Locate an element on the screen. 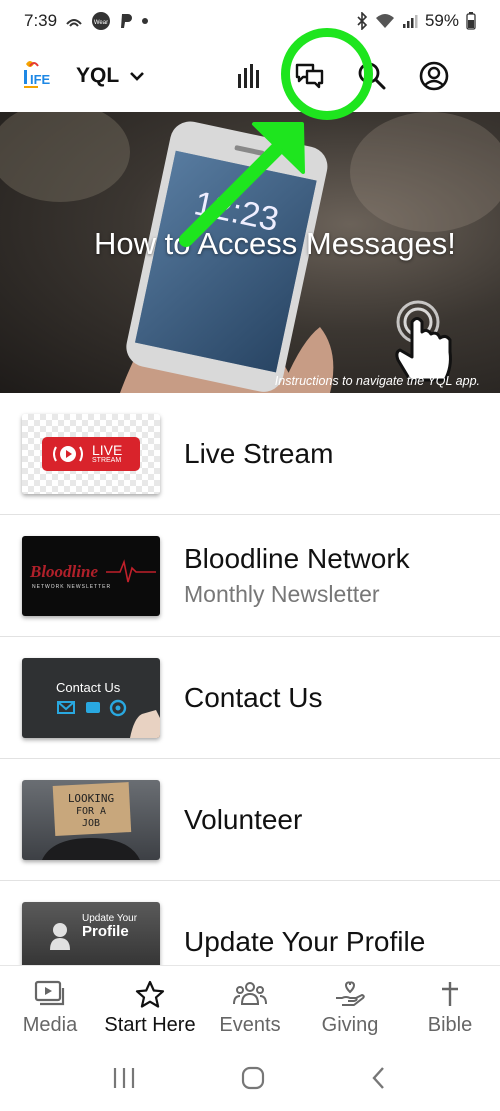  account-button is located at coordinates (434, 76).